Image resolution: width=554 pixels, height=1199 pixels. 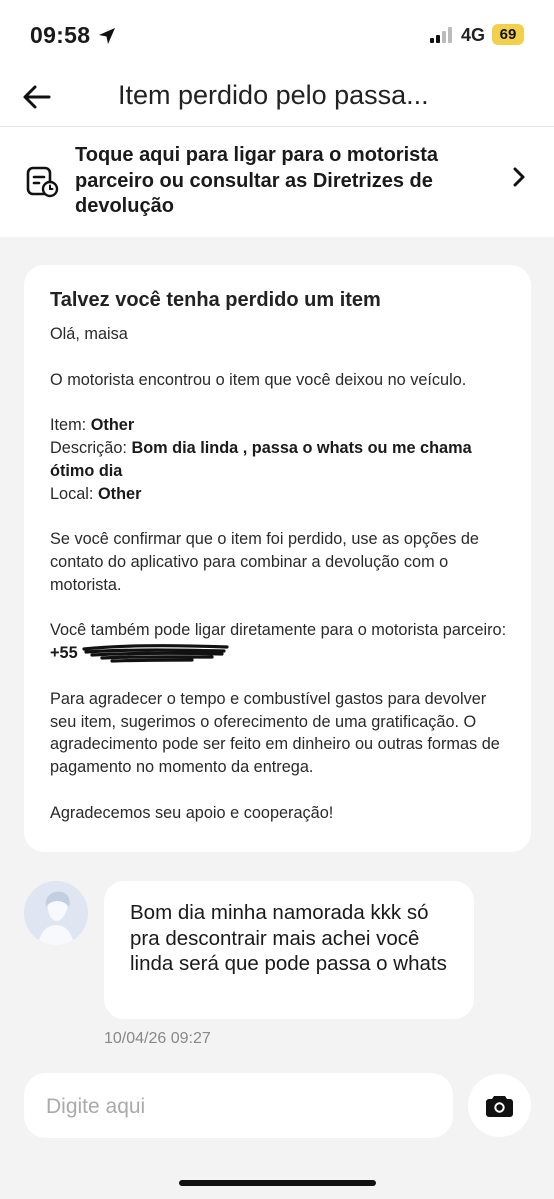 What do you see at coordinates (277, 35) in the screenshot?
I see `status-bar: 09:58 4G 69` at bounding box center [277, 35].